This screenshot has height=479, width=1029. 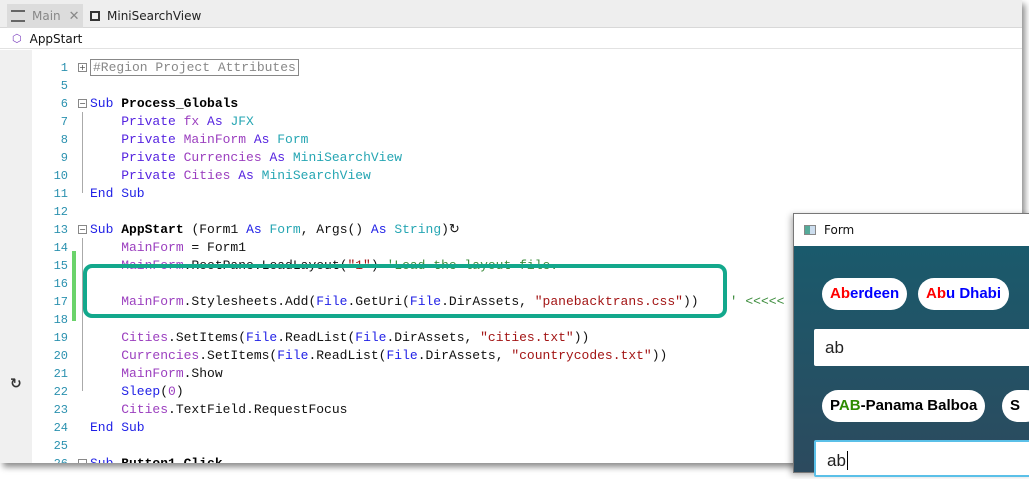 I want to click on form-titlebar: Form, so click(x=911, y=229).